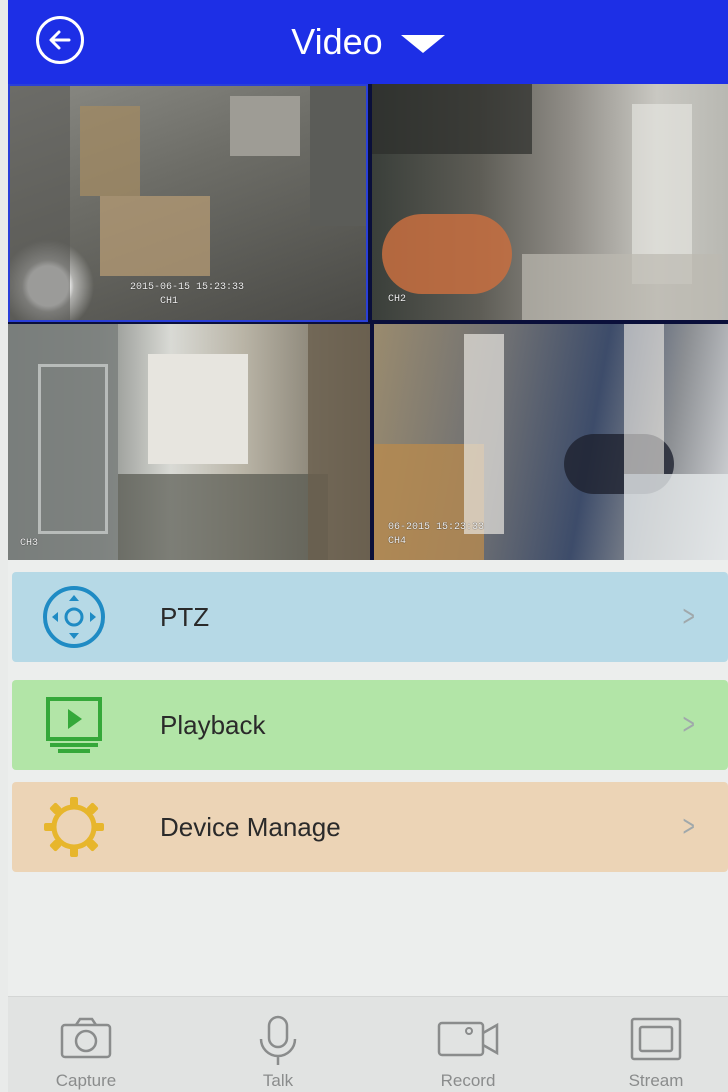  I want to click on gear-icon, so click(74, 827).